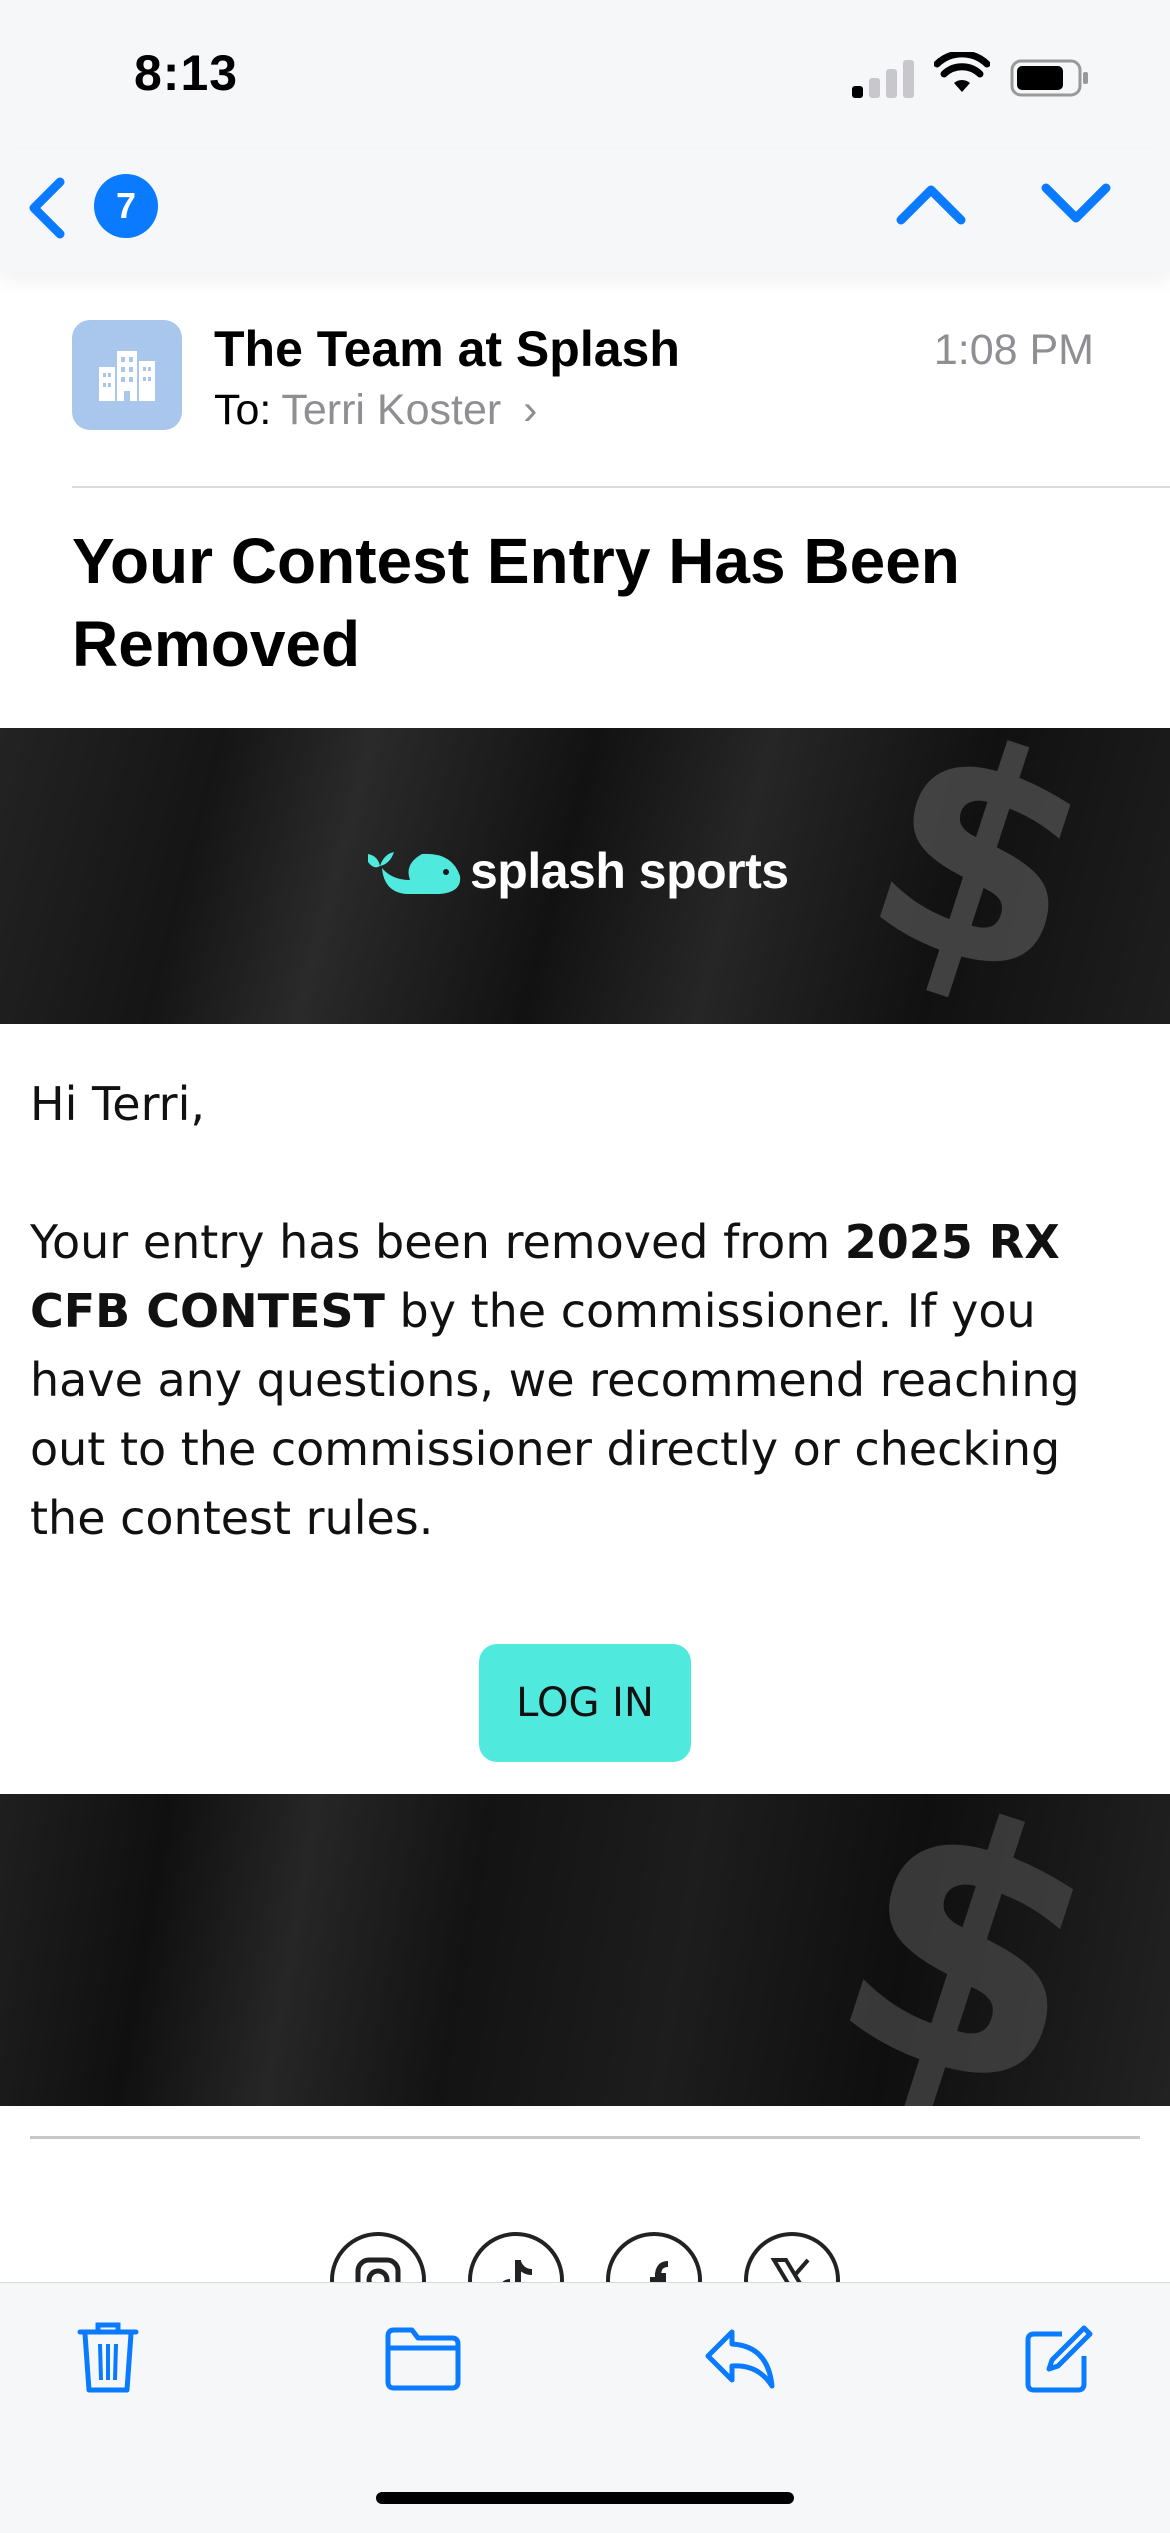 The image size is (1170, 2533). Describe the element at coordinates (931, 203) in the screenshot. I see `chevron-up-icon` at that location.